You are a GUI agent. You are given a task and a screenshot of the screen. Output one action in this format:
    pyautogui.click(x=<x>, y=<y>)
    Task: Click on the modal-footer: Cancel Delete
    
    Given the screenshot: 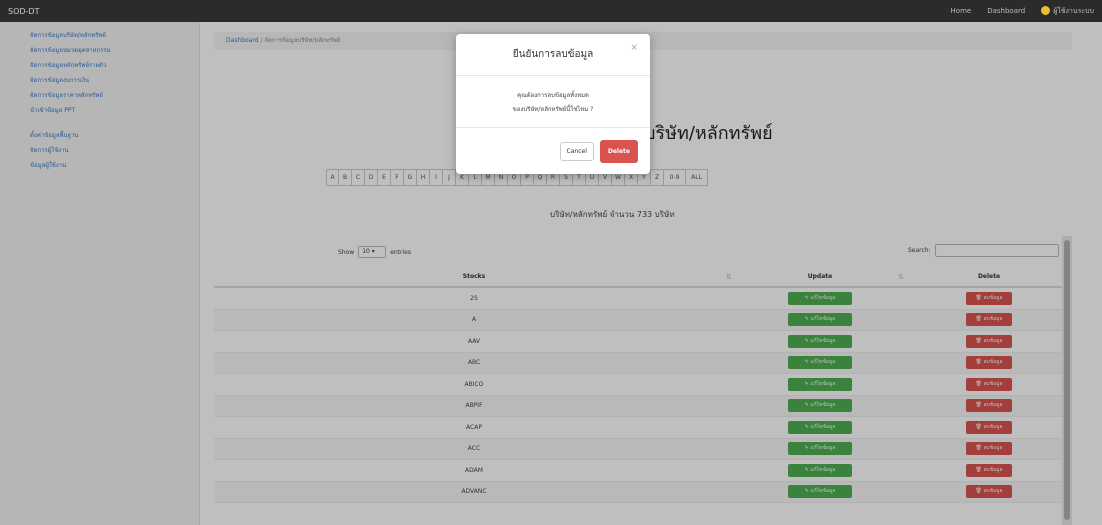 What is the action you would take?
    pyautogui.click(x=553, y=151)
    